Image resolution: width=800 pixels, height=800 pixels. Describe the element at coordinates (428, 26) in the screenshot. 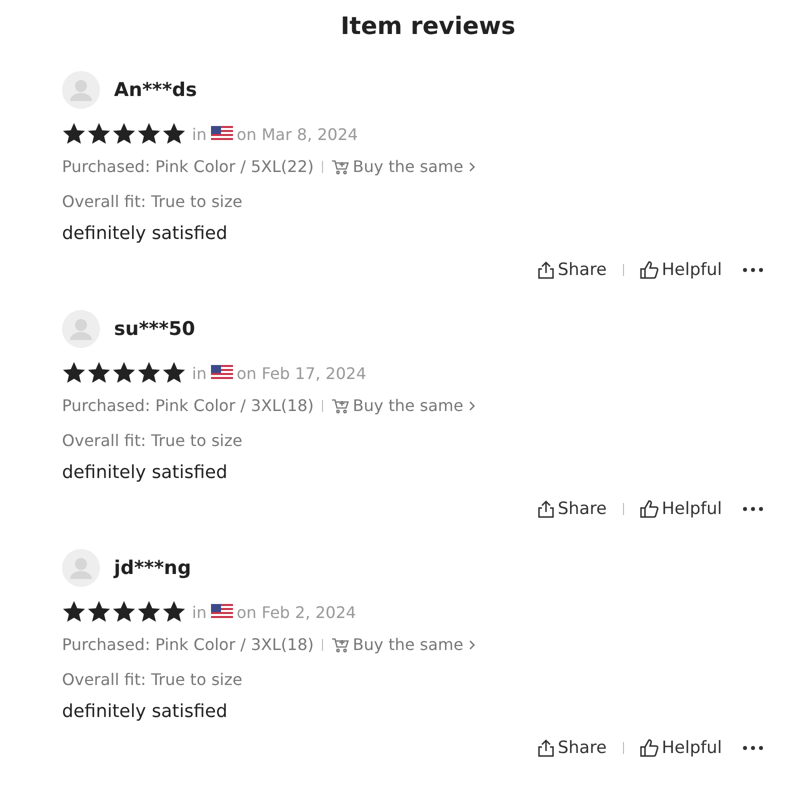

I see `page-title: Item reviews` at that location.